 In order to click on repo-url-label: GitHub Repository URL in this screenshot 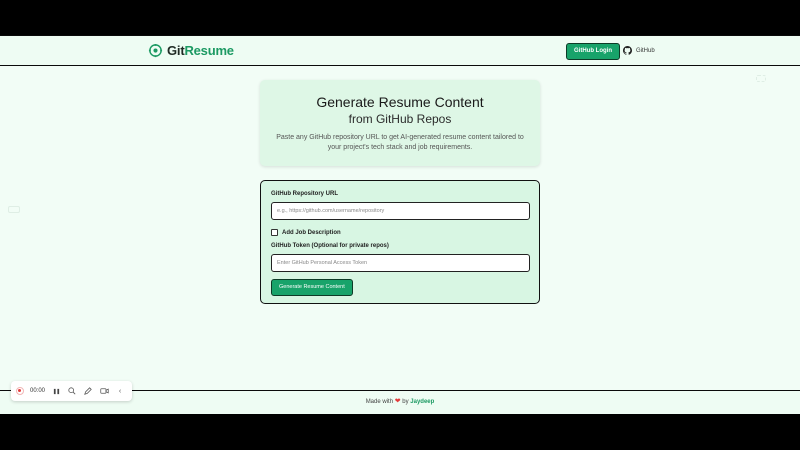, I will do `click(304, 194)`.